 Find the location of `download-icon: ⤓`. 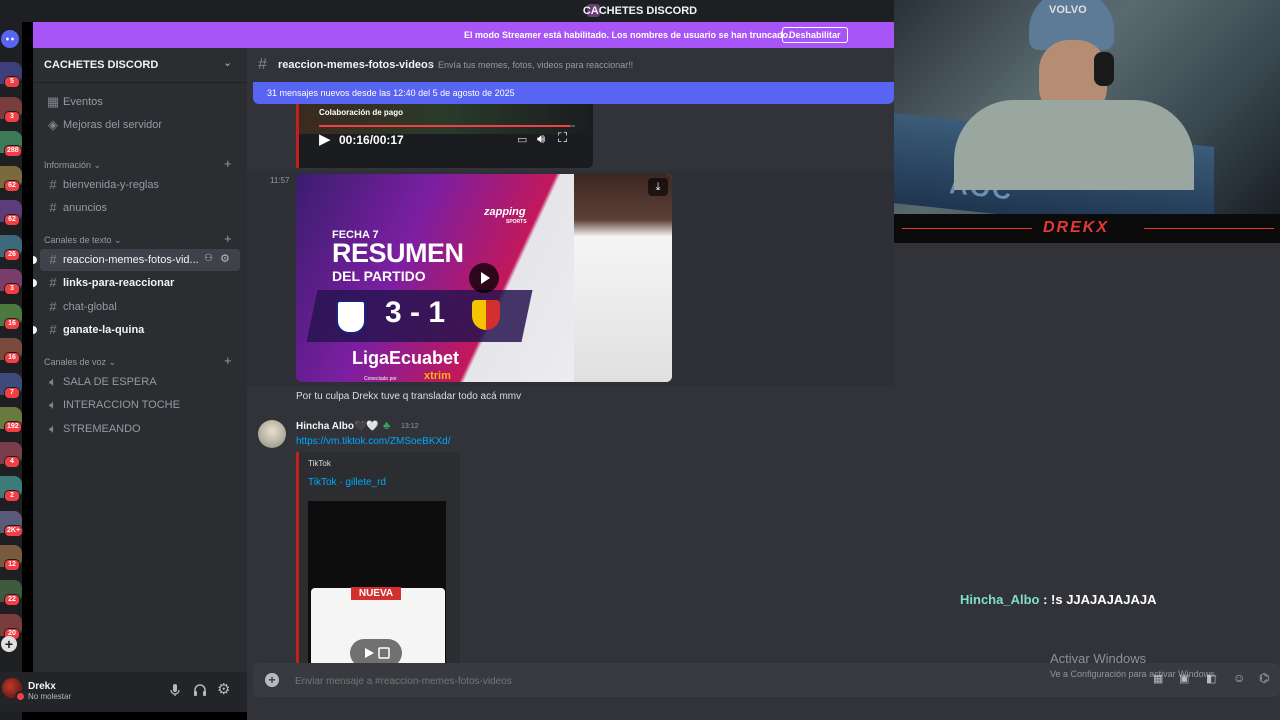

download-icon: ⤓ is located at coordinates (658, 187).